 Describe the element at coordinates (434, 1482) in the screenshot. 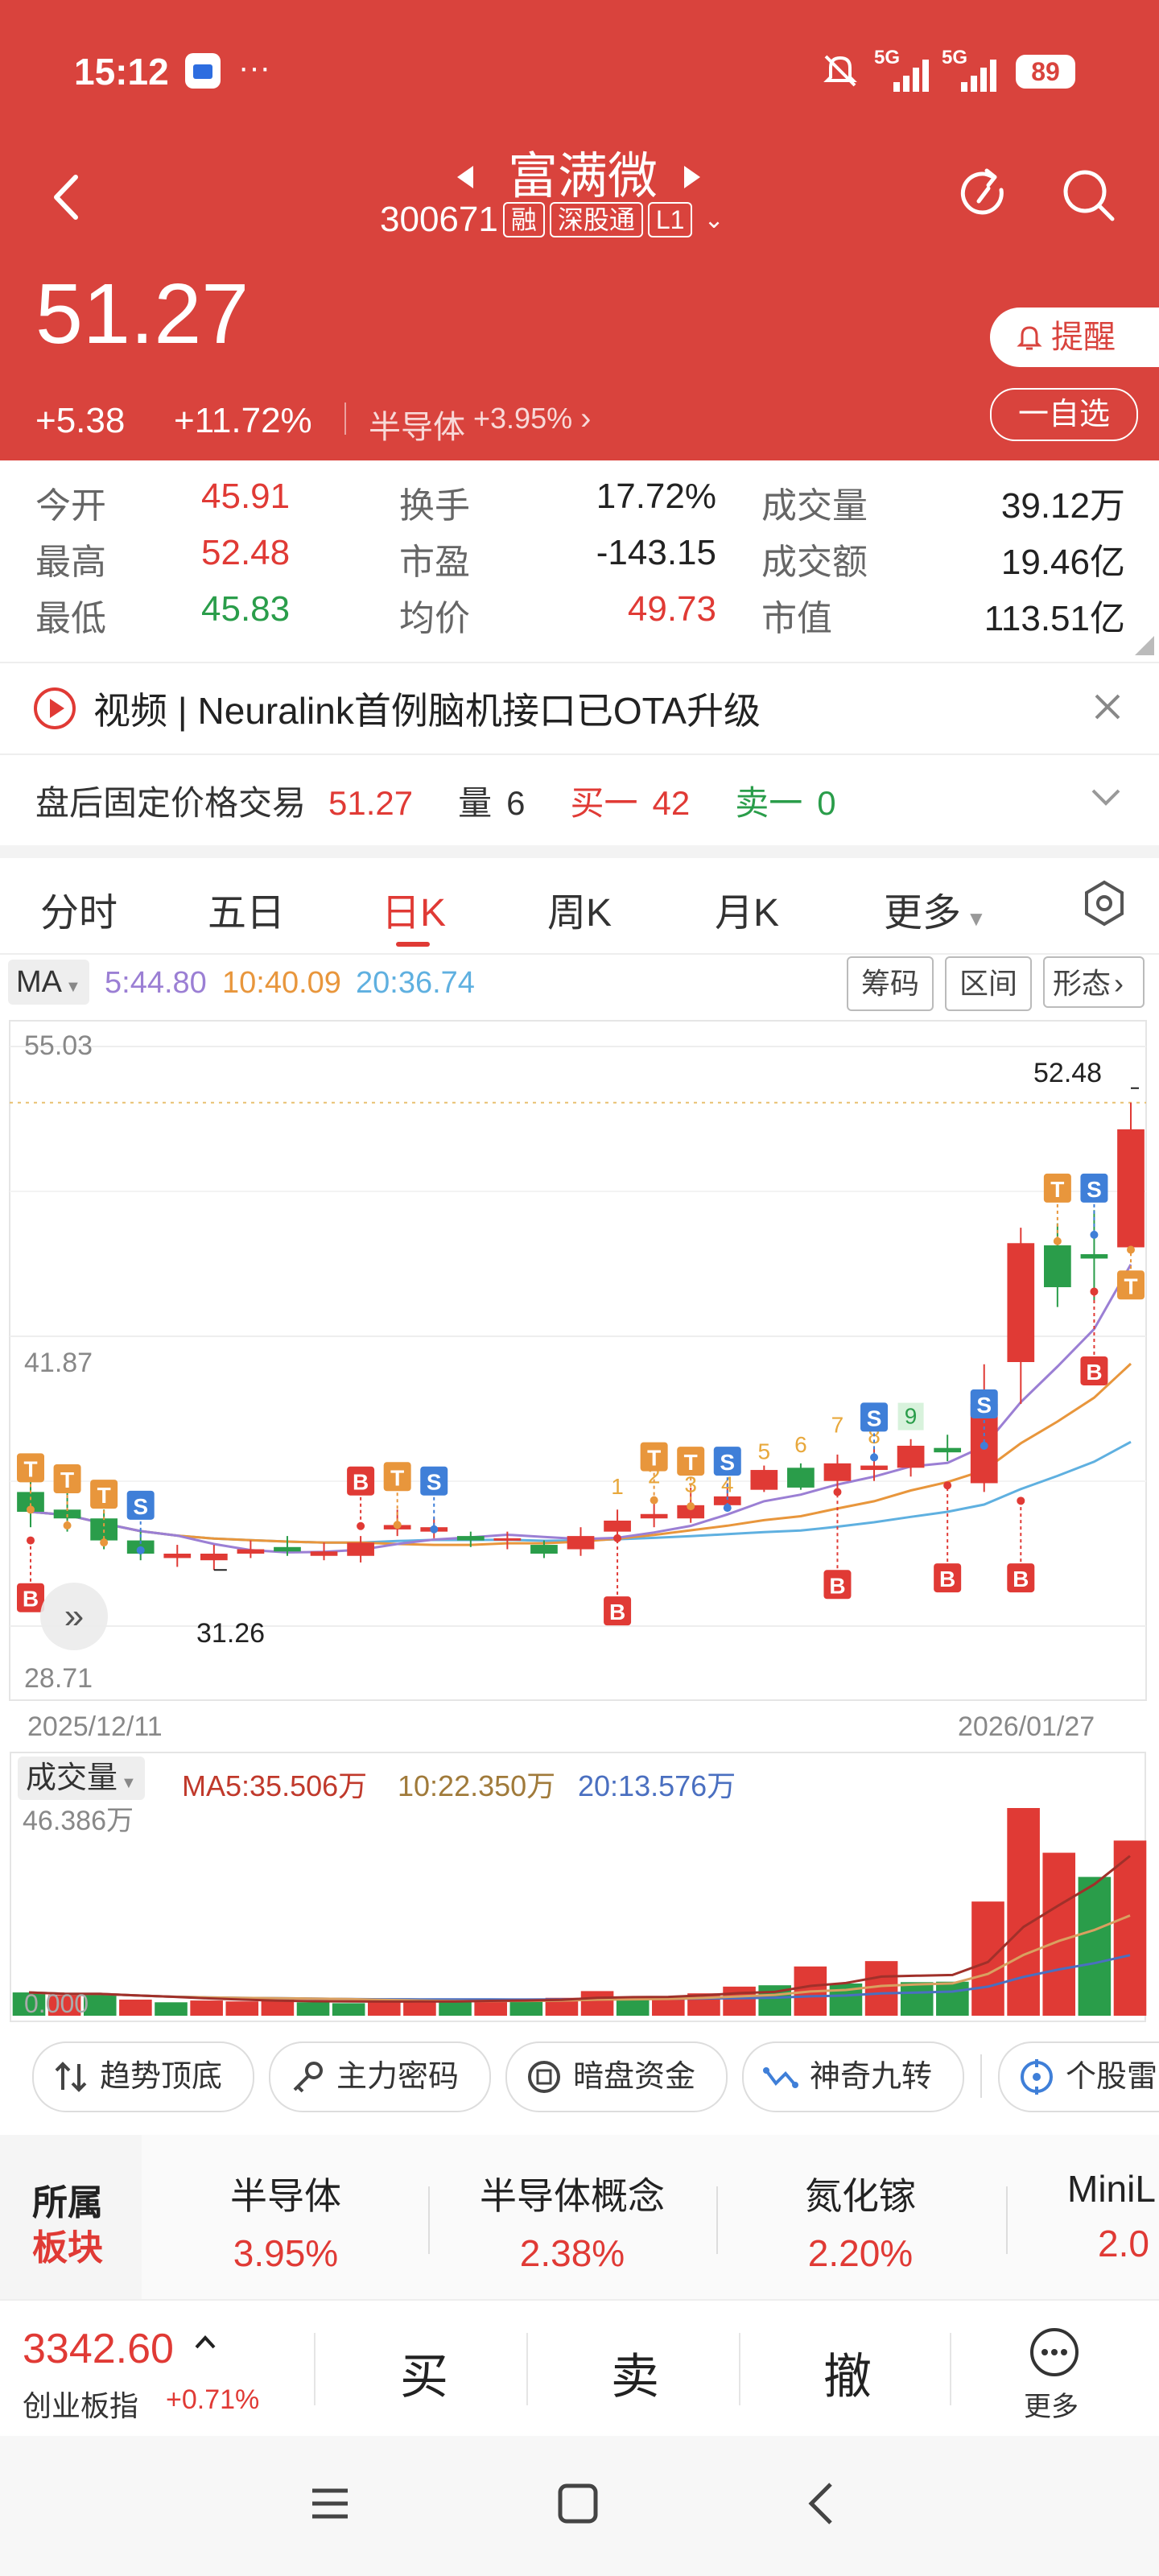

I see `svg-text: S` at that location.